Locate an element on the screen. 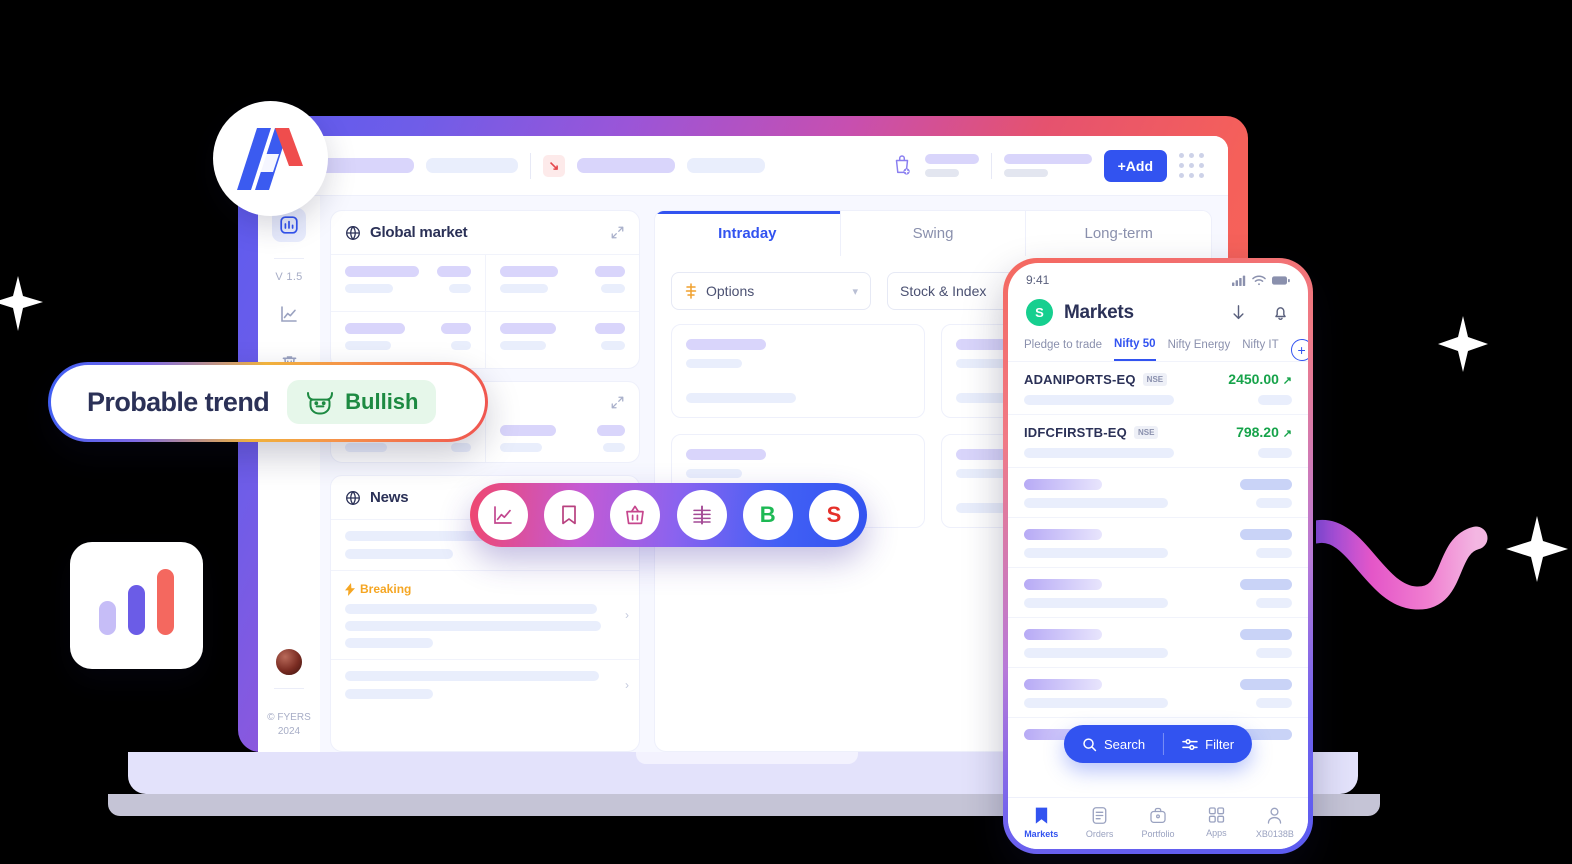  grid-dots-icon is located at coordinates (1191, 165).